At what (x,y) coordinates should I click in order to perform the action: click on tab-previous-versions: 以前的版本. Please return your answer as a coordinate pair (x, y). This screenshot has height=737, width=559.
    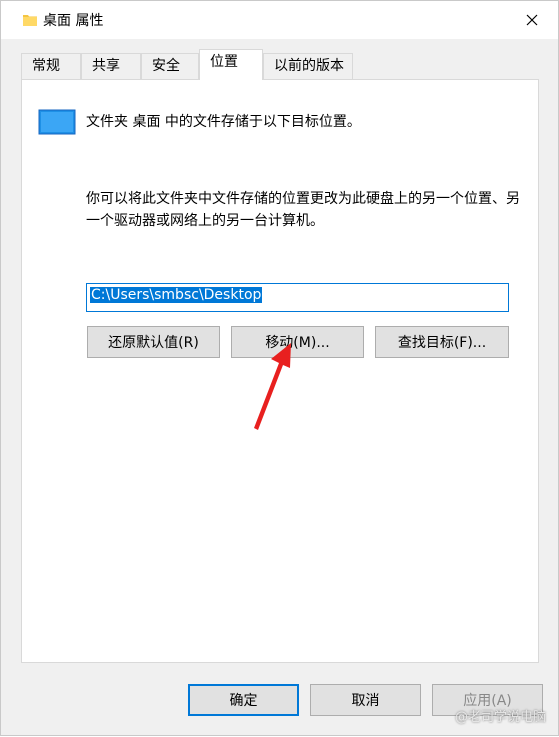
    Looking at the image, I should click on (308, 66).